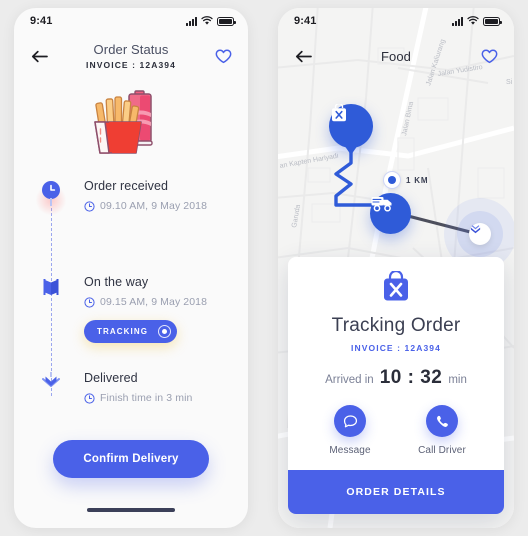 Image resolution: width=528 pixels, height=536 pixels. Describe the element at coordinates (350, 450) in the screenshot. I see `message-action-label: Message` at that location.